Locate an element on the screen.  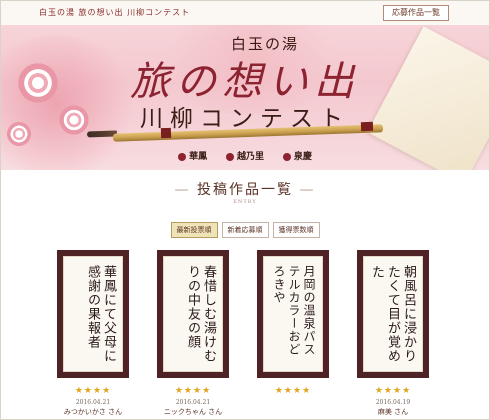
entry-author: ニックちゃん さん is located at coordinates (193, 412).